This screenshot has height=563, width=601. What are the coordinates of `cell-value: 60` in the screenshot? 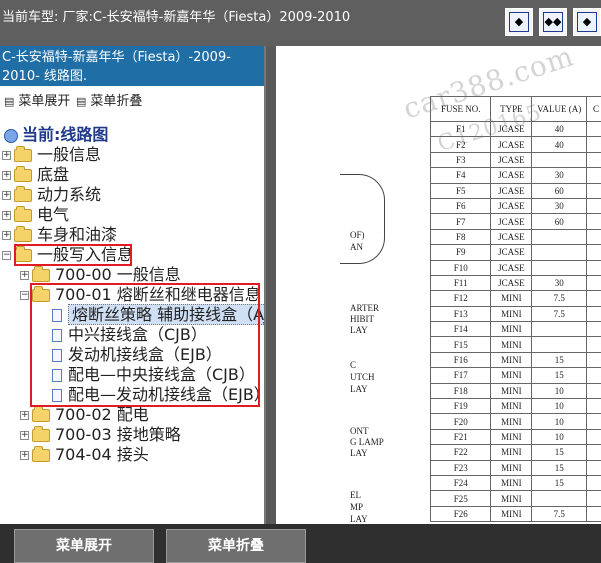 It's located at (559, 221).